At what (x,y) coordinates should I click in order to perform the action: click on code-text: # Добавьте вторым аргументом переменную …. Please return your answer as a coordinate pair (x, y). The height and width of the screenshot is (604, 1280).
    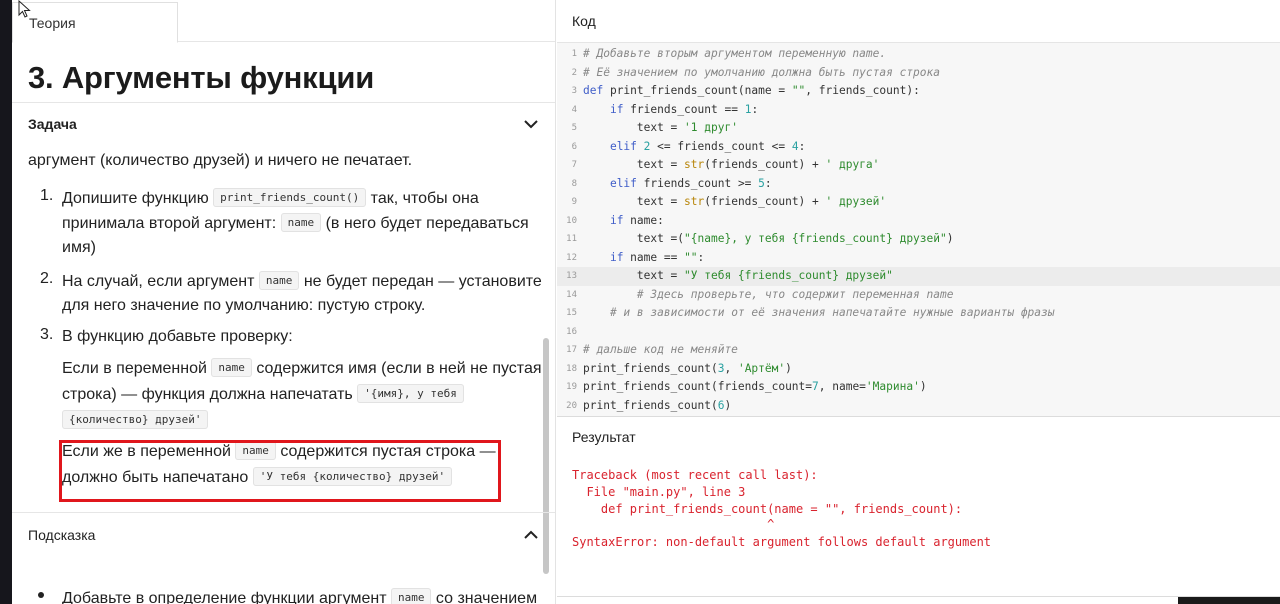
    Looking at the image, I should click on (735, 53).